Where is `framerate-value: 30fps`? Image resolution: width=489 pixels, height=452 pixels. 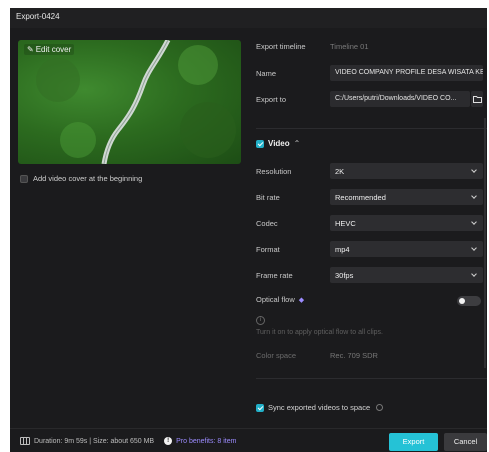 framerate-value: 30fps is located at coordinates (344, 275).